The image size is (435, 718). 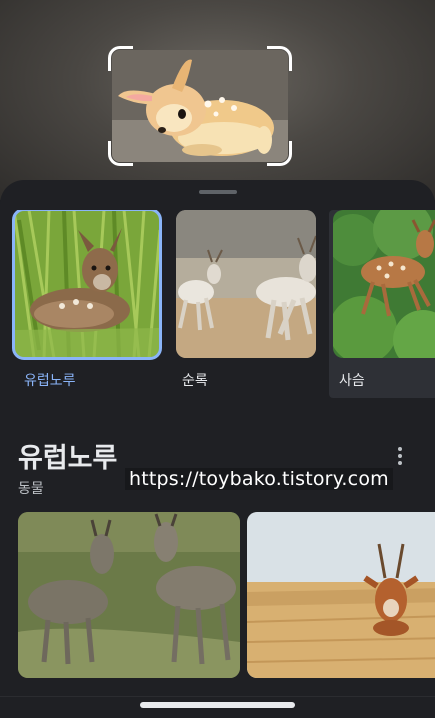 What do you see at coordinates (87, 285) in the screenshot?
I see `roe-deer-fawn-image` at bounding box center [87, 285].